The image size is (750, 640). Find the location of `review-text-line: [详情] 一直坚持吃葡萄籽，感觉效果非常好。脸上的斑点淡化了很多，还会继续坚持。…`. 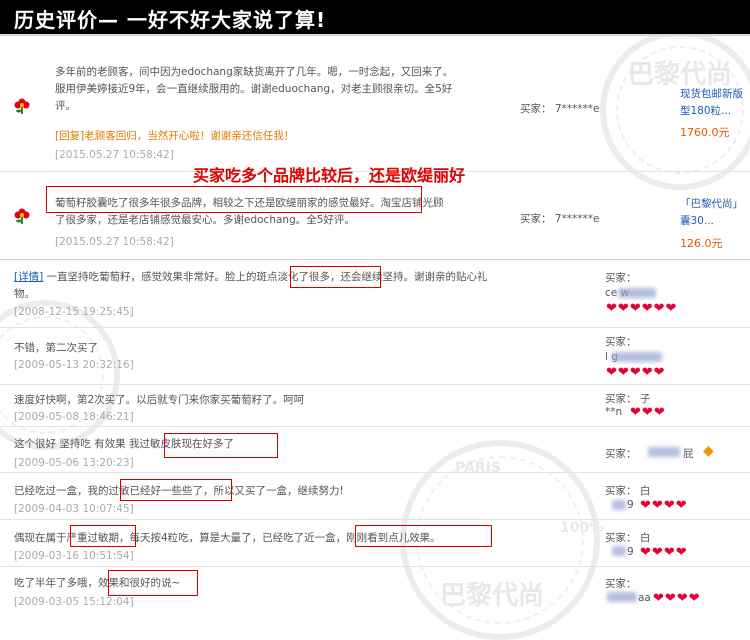

review-text-line: [详情] 一直坚持吃葡萄籽，感觉效果非常好。脸上的斑点淡化了很多，还会继续坚持。… is located at coordinates (251, 277).